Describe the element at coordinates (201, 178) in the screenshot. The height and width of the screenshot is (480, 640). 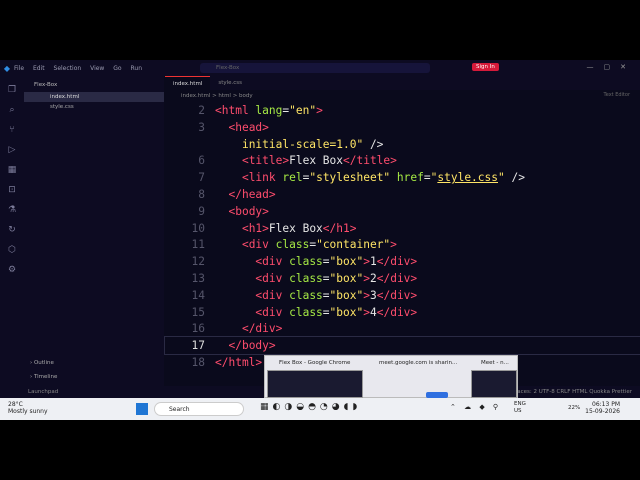
I see `line-number: 7` at that location.